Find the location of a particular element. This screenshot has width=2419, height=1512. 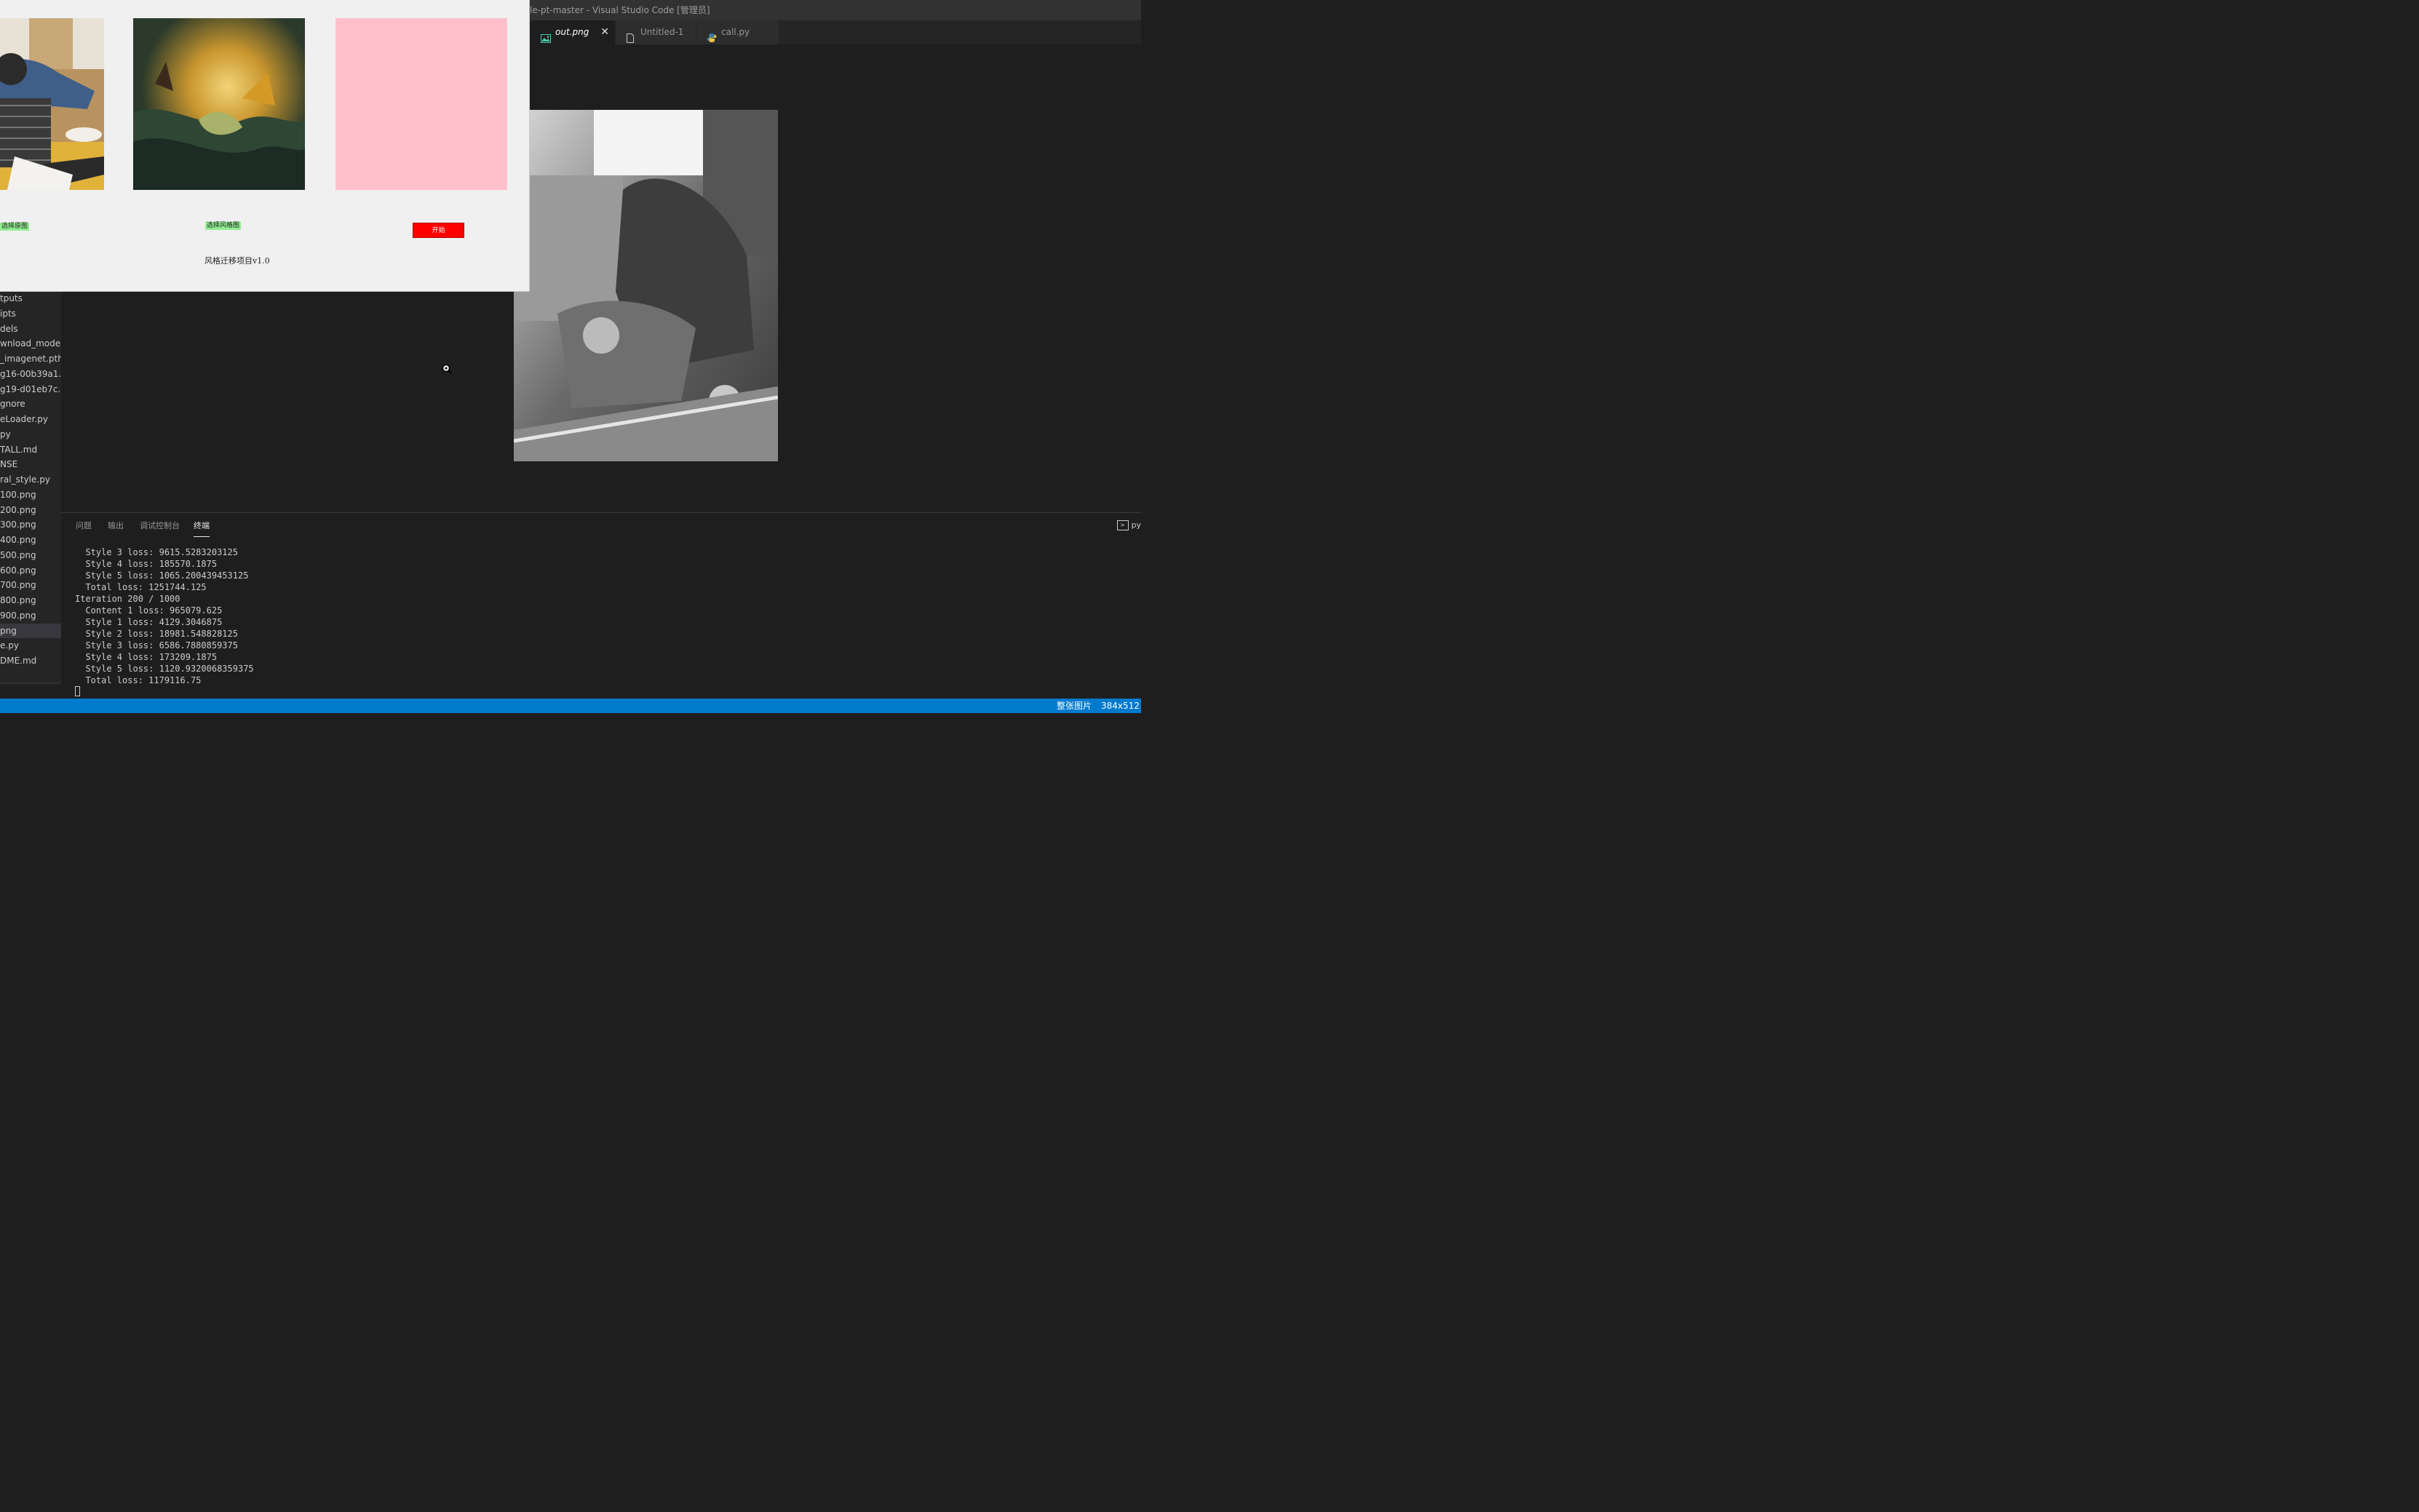

tab-call-py: call.py is located at coordinates (737, 32).